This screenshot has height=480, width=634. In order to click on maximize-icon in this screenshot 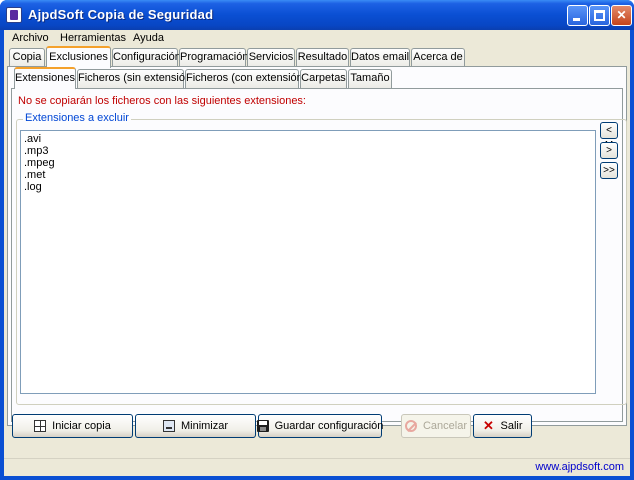, I will do `click(599, 15)`.